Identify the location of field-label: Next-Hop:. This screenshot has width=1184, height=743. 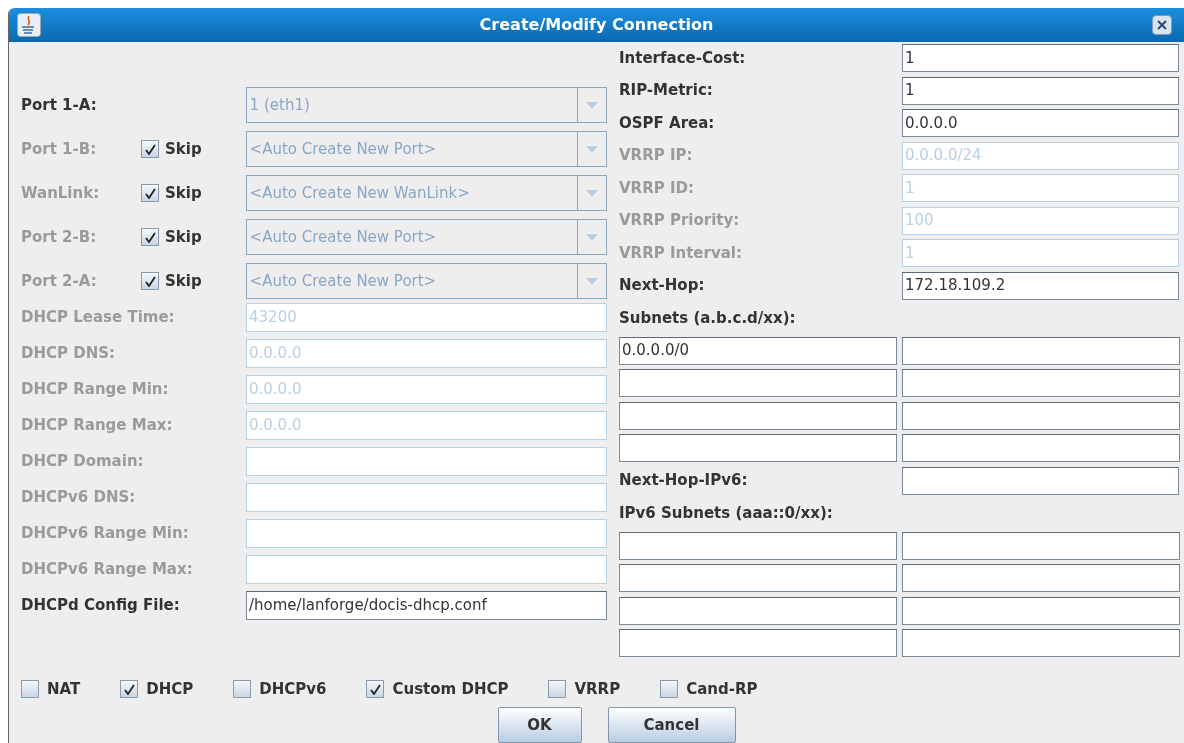
(662, 286).